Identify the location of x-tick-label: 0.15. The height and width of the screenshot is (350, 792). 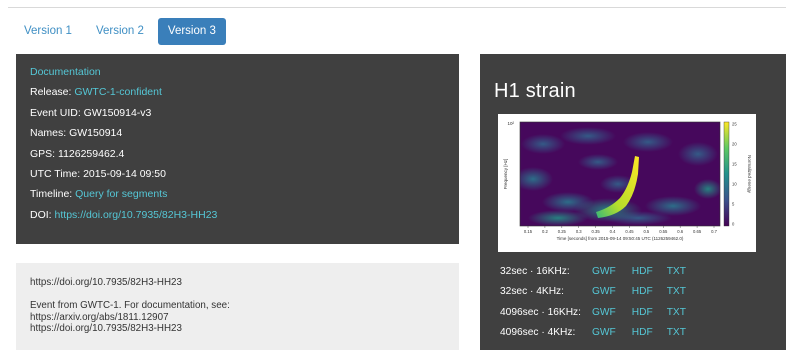
(528, 231).